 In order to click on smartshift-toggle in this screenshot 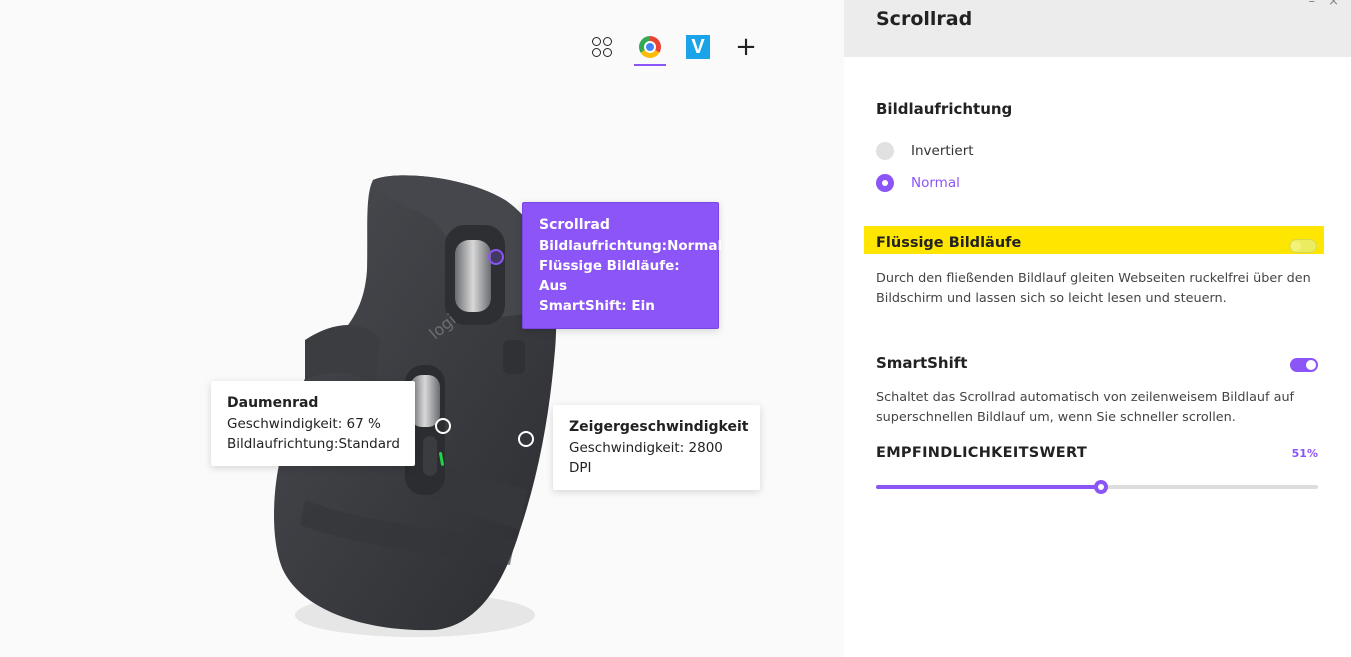, I will do `click(1304, 365)`.